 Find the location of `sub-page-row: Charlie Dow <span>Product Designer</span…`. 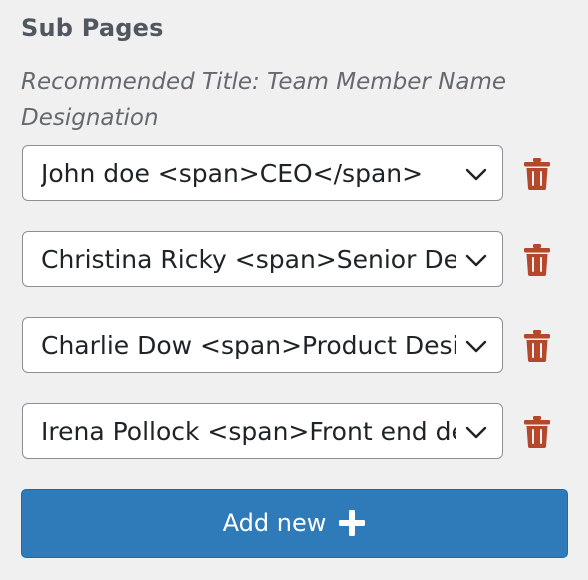

sub-page-row: Charlie Dow <span>Product Designer</span… is located at coordinates (292, 346).